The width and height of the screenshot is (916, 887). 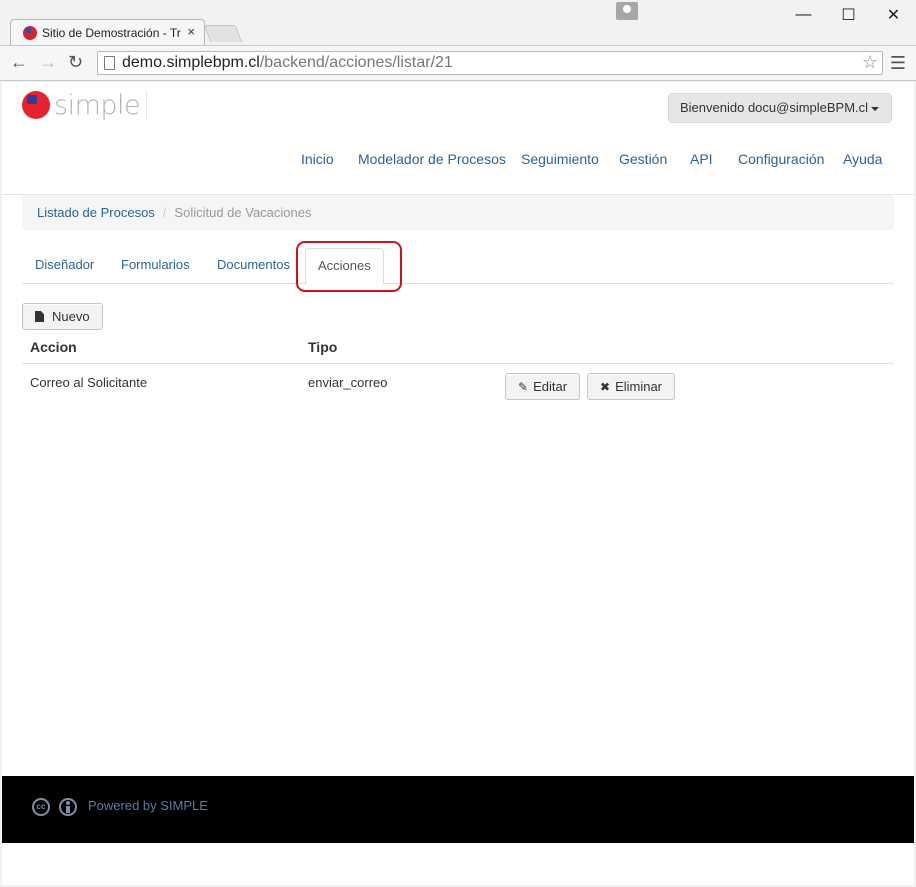 I want to click on back-arrow-icon: ←, so click(x=19, y=62).